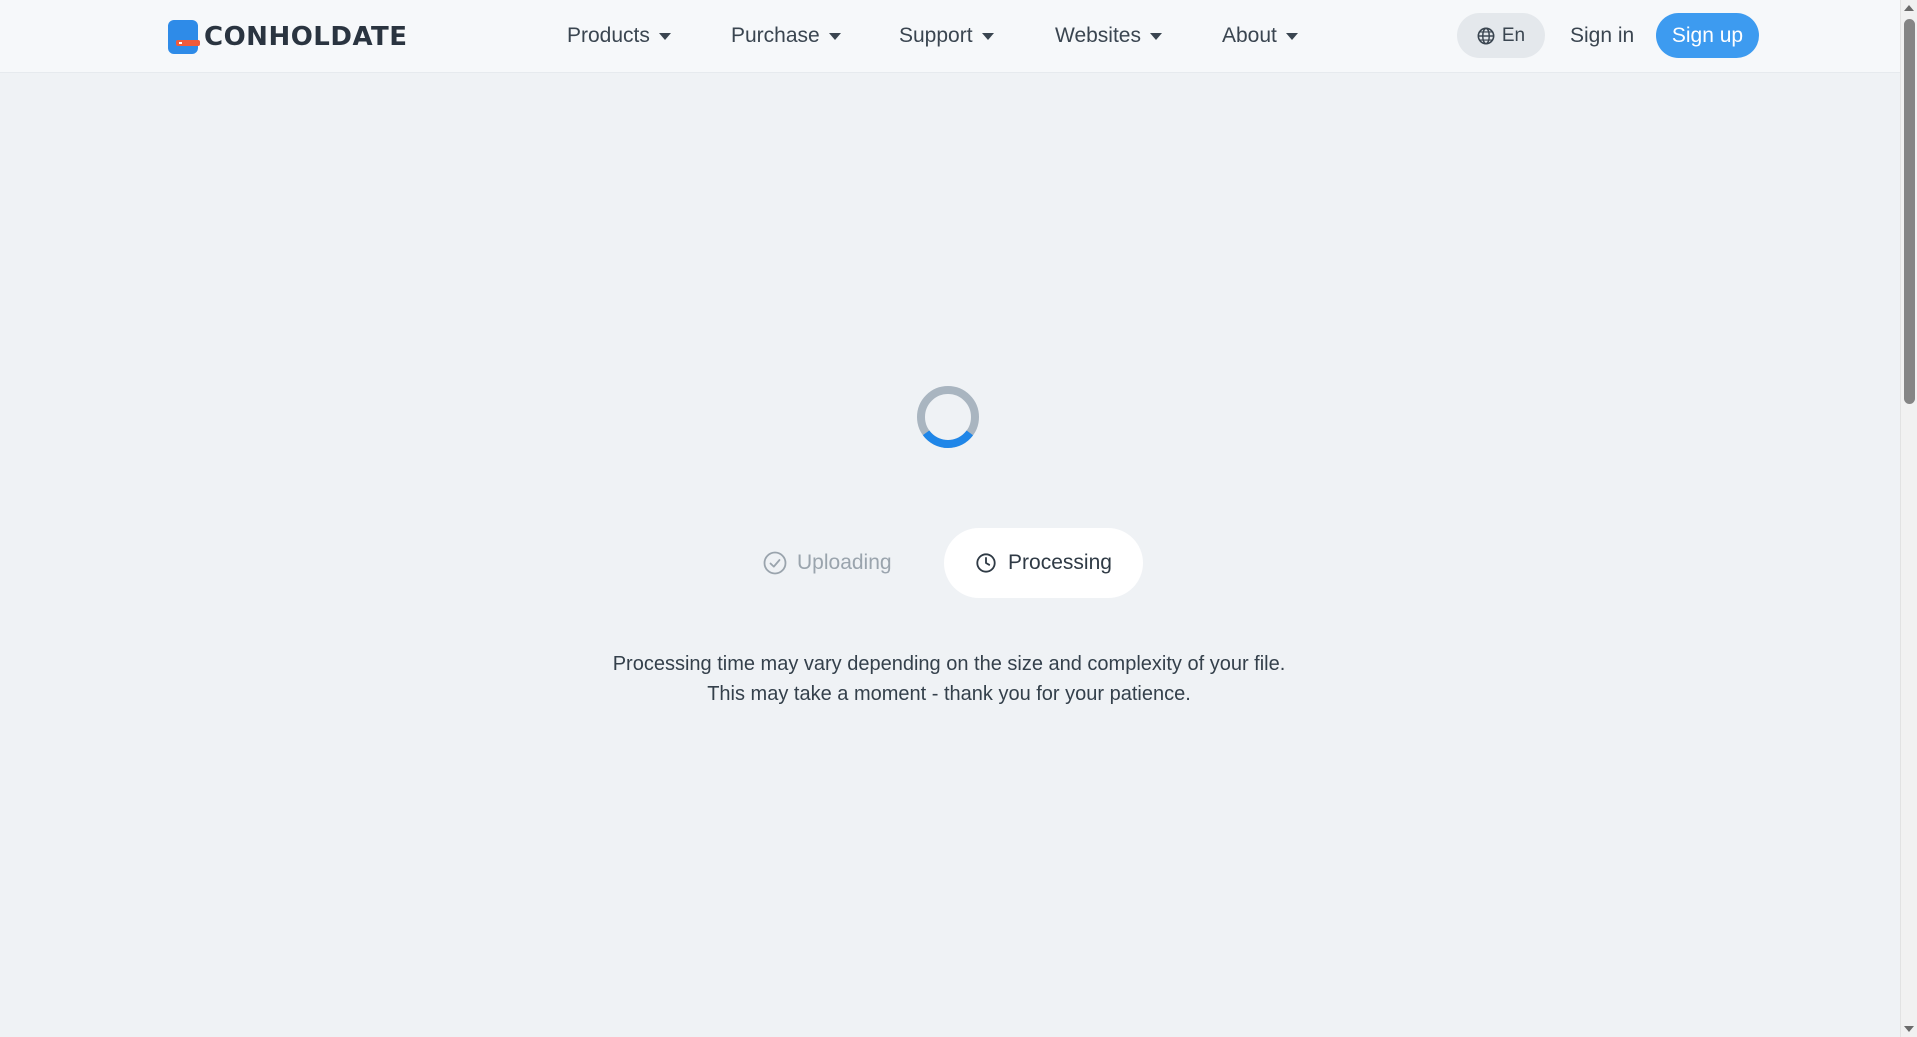 The height and width of the screenshot is (1037, 1917). What do you see at coordinates (1249, 35) in the screenshot?
I see `nav-about-label: About` at bounding box center [1249, 35].